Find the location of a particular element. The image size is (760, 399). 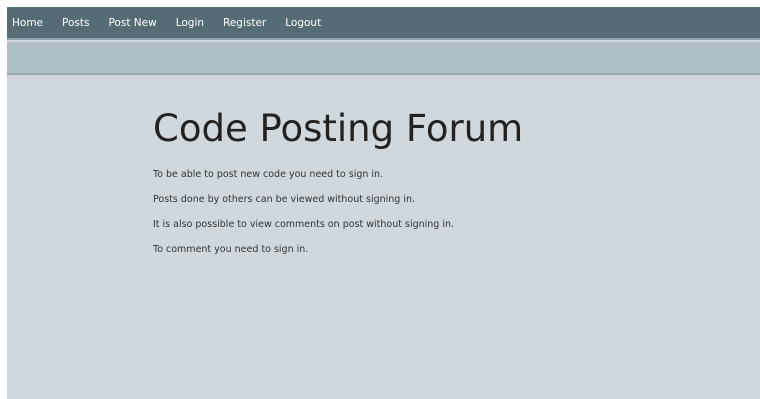

nav-link-login: Login is located at coordinates (190, 23).